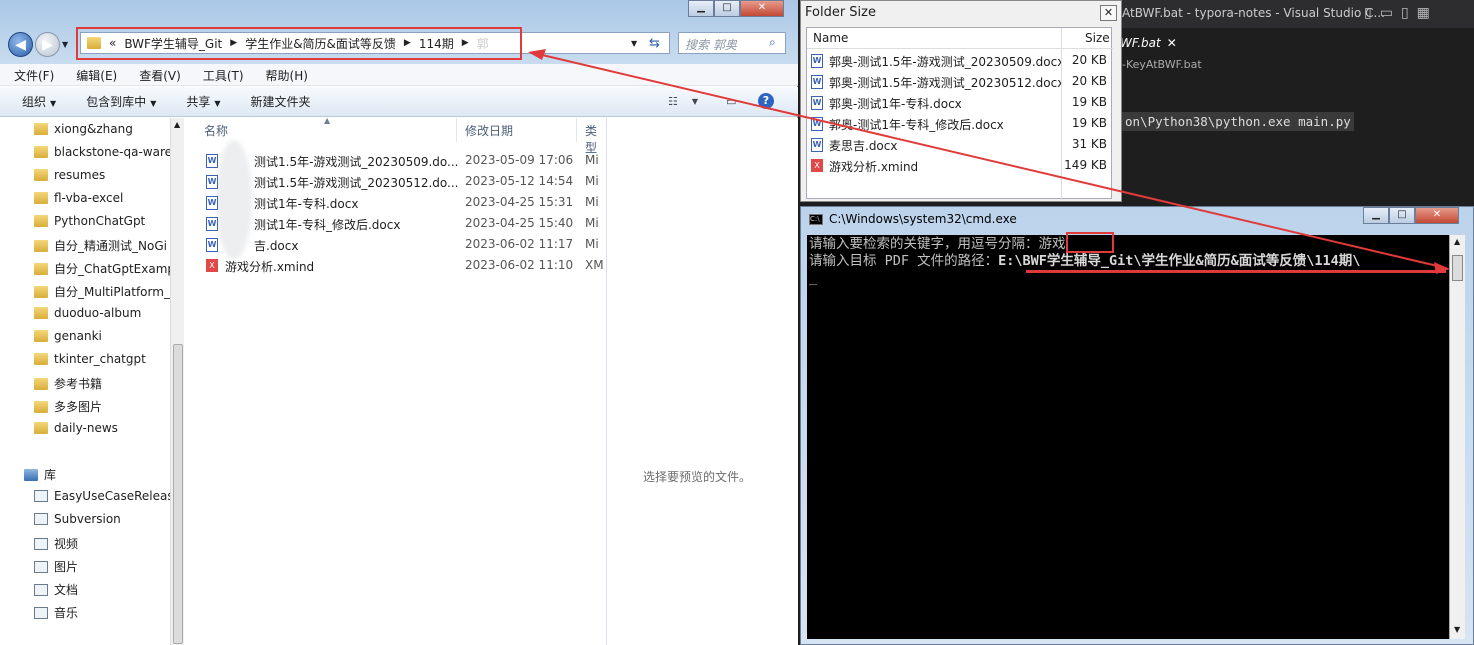 The image size is (1474, 645). Describe the element at coordinates (212, 265) in the screenshot. I see `xmind-file-icon: X` at that location.